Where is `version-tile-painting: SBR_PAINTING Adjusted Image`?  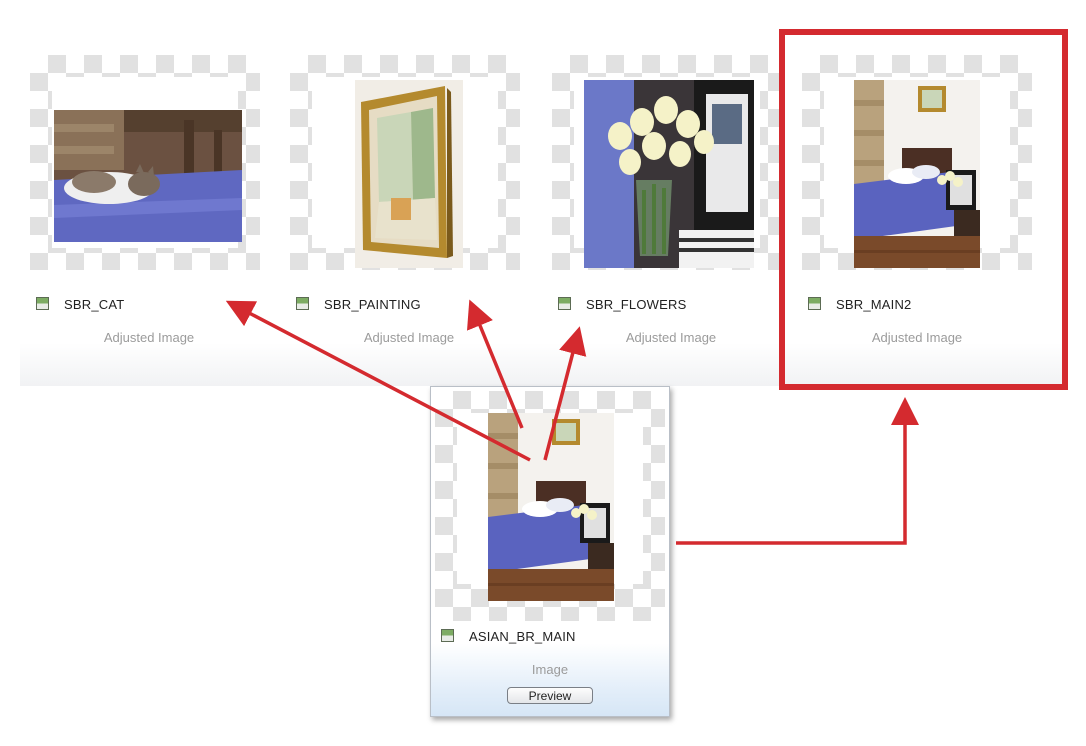 version-tile-painting: SBR_PAINTING Adjusted Image is located at coordinates (405, 205).